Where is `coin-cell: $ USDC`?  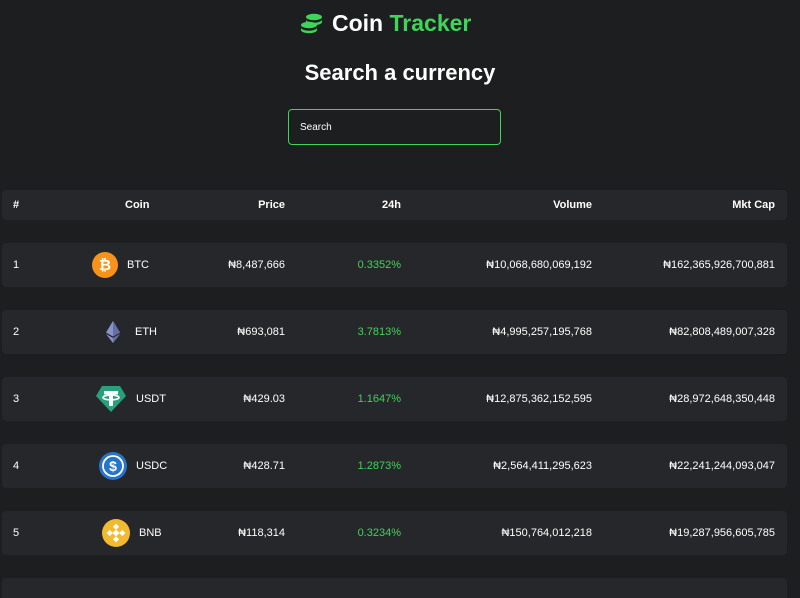
coin-cell: $ USDC is located at coordinates (133, 466).